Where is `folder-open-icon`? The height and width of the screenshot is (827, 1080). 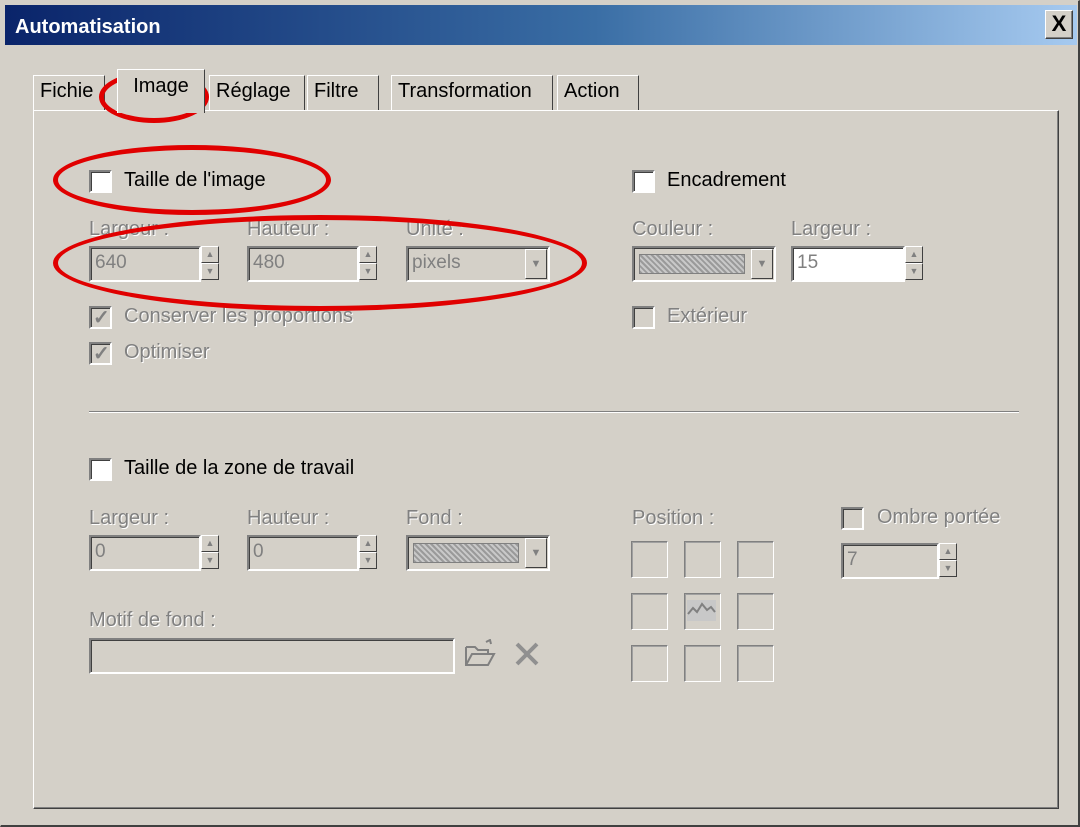 folder-open-icon is located at coordinates (480, 657).